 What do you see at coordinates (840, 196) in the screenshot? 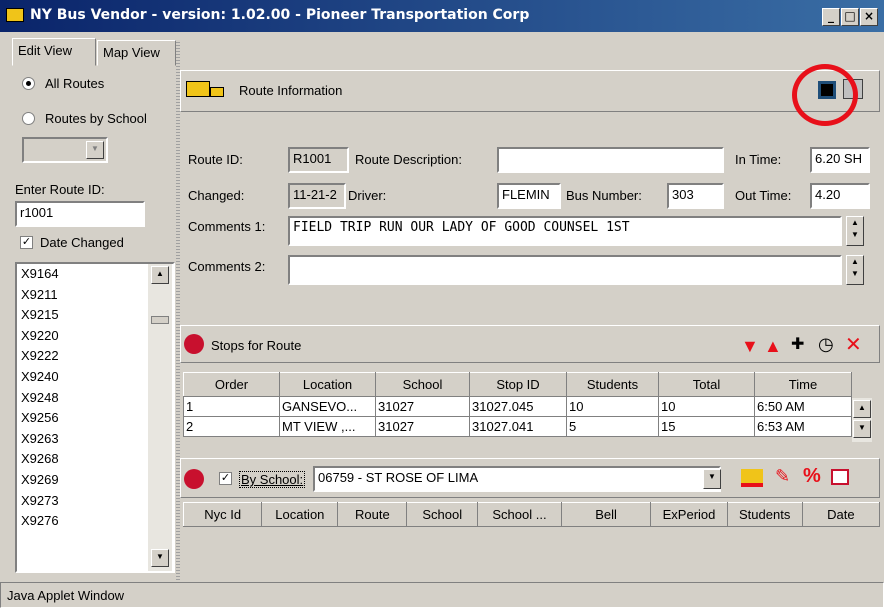
I see `out-time-field: 4.20` at bounding box center [840, 196].